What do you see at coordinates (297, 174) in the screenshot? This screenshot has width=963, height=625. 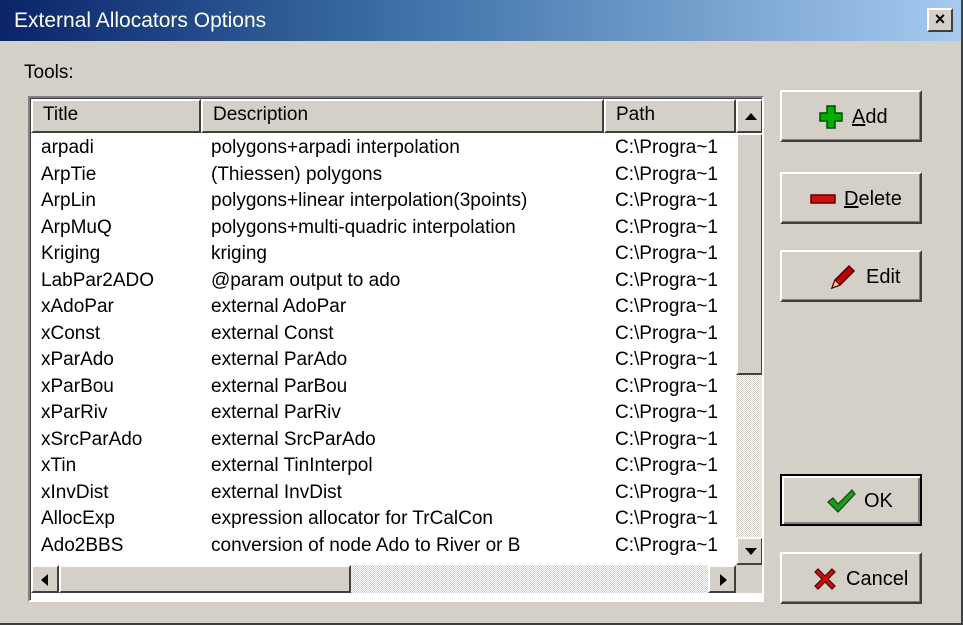 I see `cell-description: (Thiessen) polygons` at bounding box center [297, 174].